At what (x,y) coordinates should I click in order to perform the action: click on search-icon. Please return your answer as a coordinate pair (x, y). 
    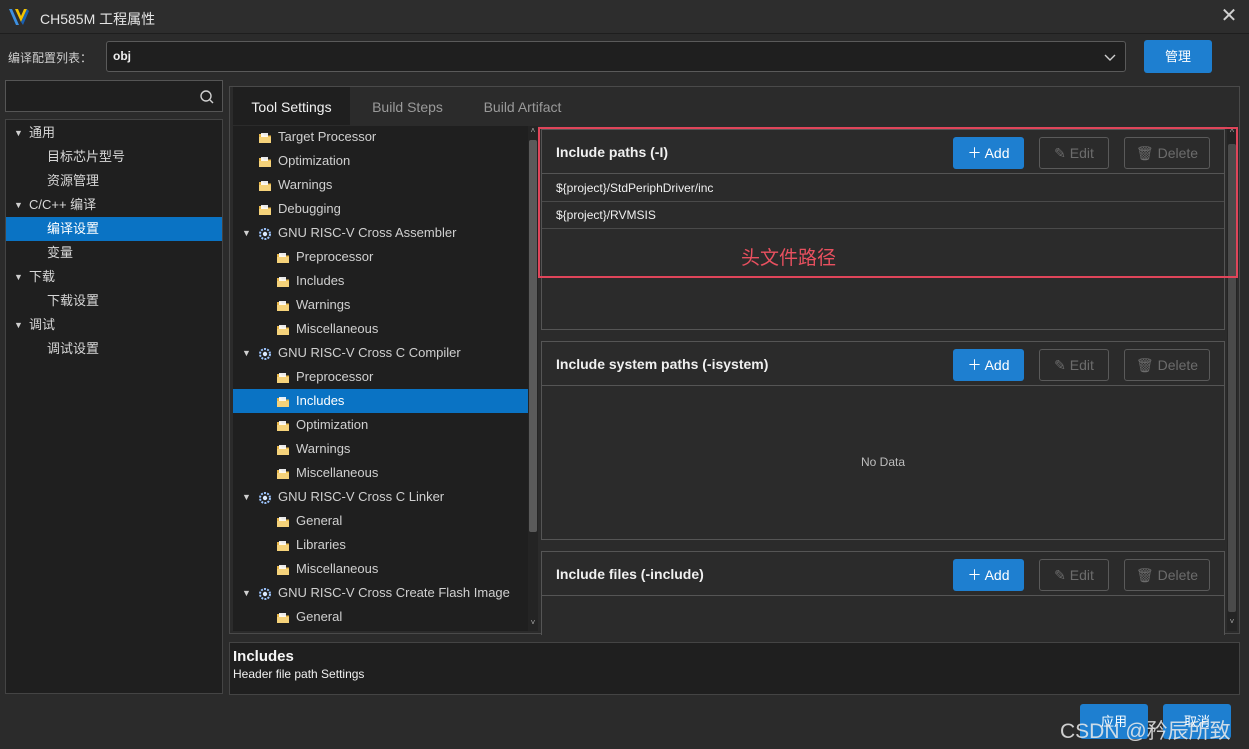
    Looking at the image, I should click on (207, 97).